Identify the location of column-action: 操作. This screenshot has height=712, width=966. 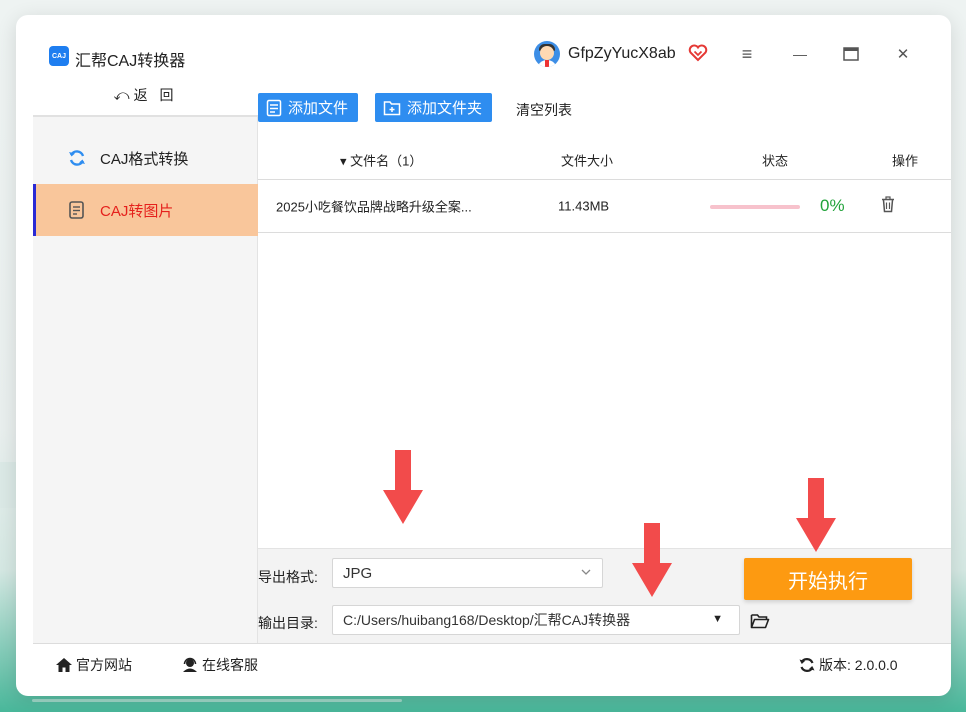
(905, 160).